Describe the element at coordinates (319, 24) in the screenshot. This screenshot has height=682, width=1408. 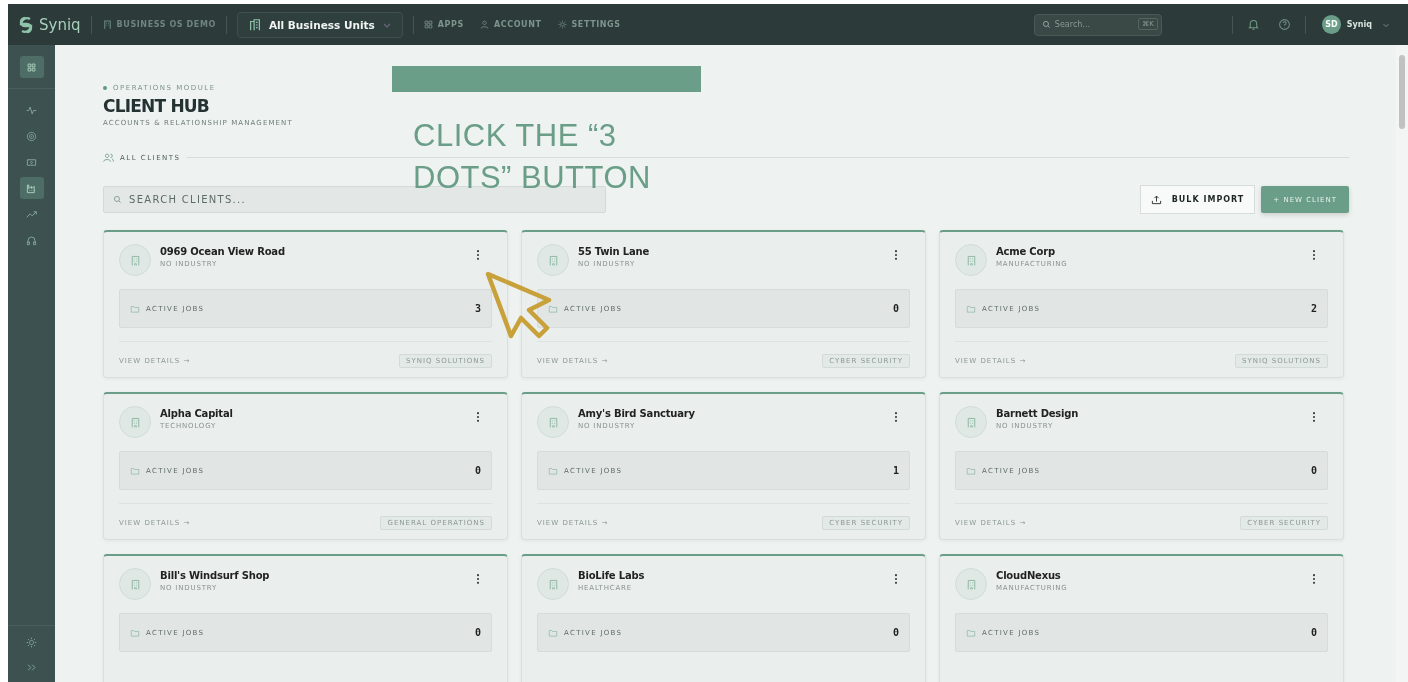
I see `business-unit-dropdown: All Business Units` at that location.